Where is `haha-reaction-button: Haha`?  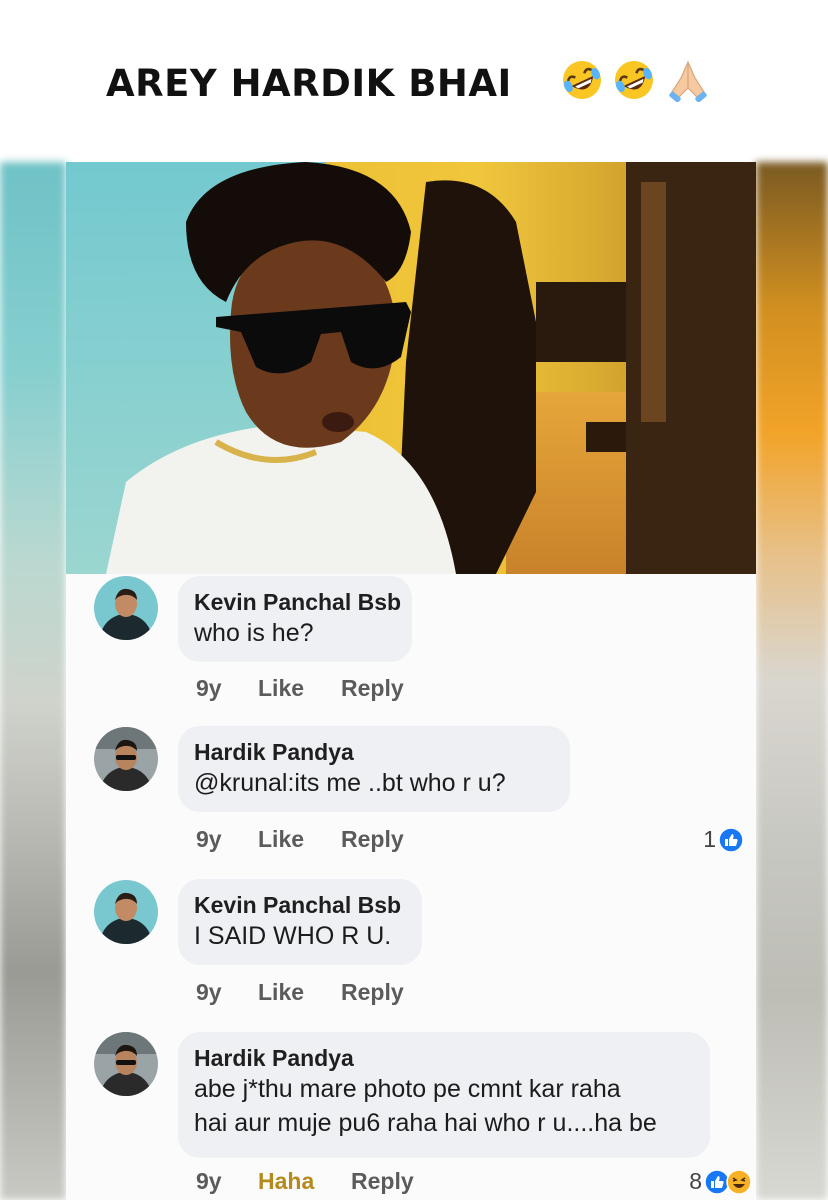 haha-reaction-button: Haha is located at coordinates (286, 1181).